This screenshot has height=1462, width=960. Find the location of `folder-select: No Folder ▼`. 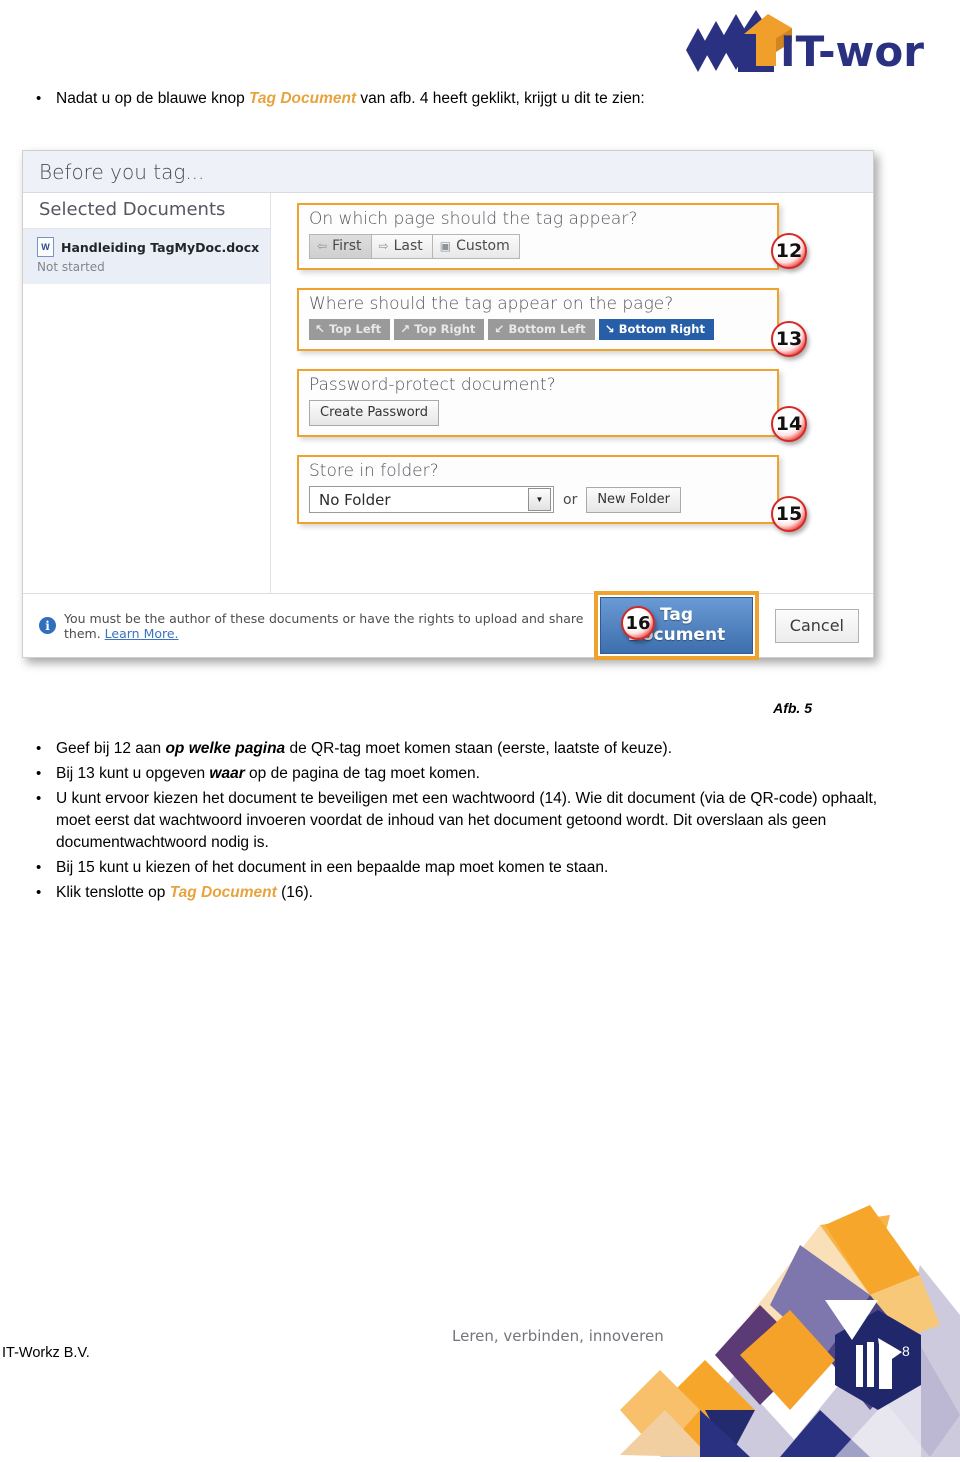

folder-select: No Folder ▼ is located at coordinates (431, 499).